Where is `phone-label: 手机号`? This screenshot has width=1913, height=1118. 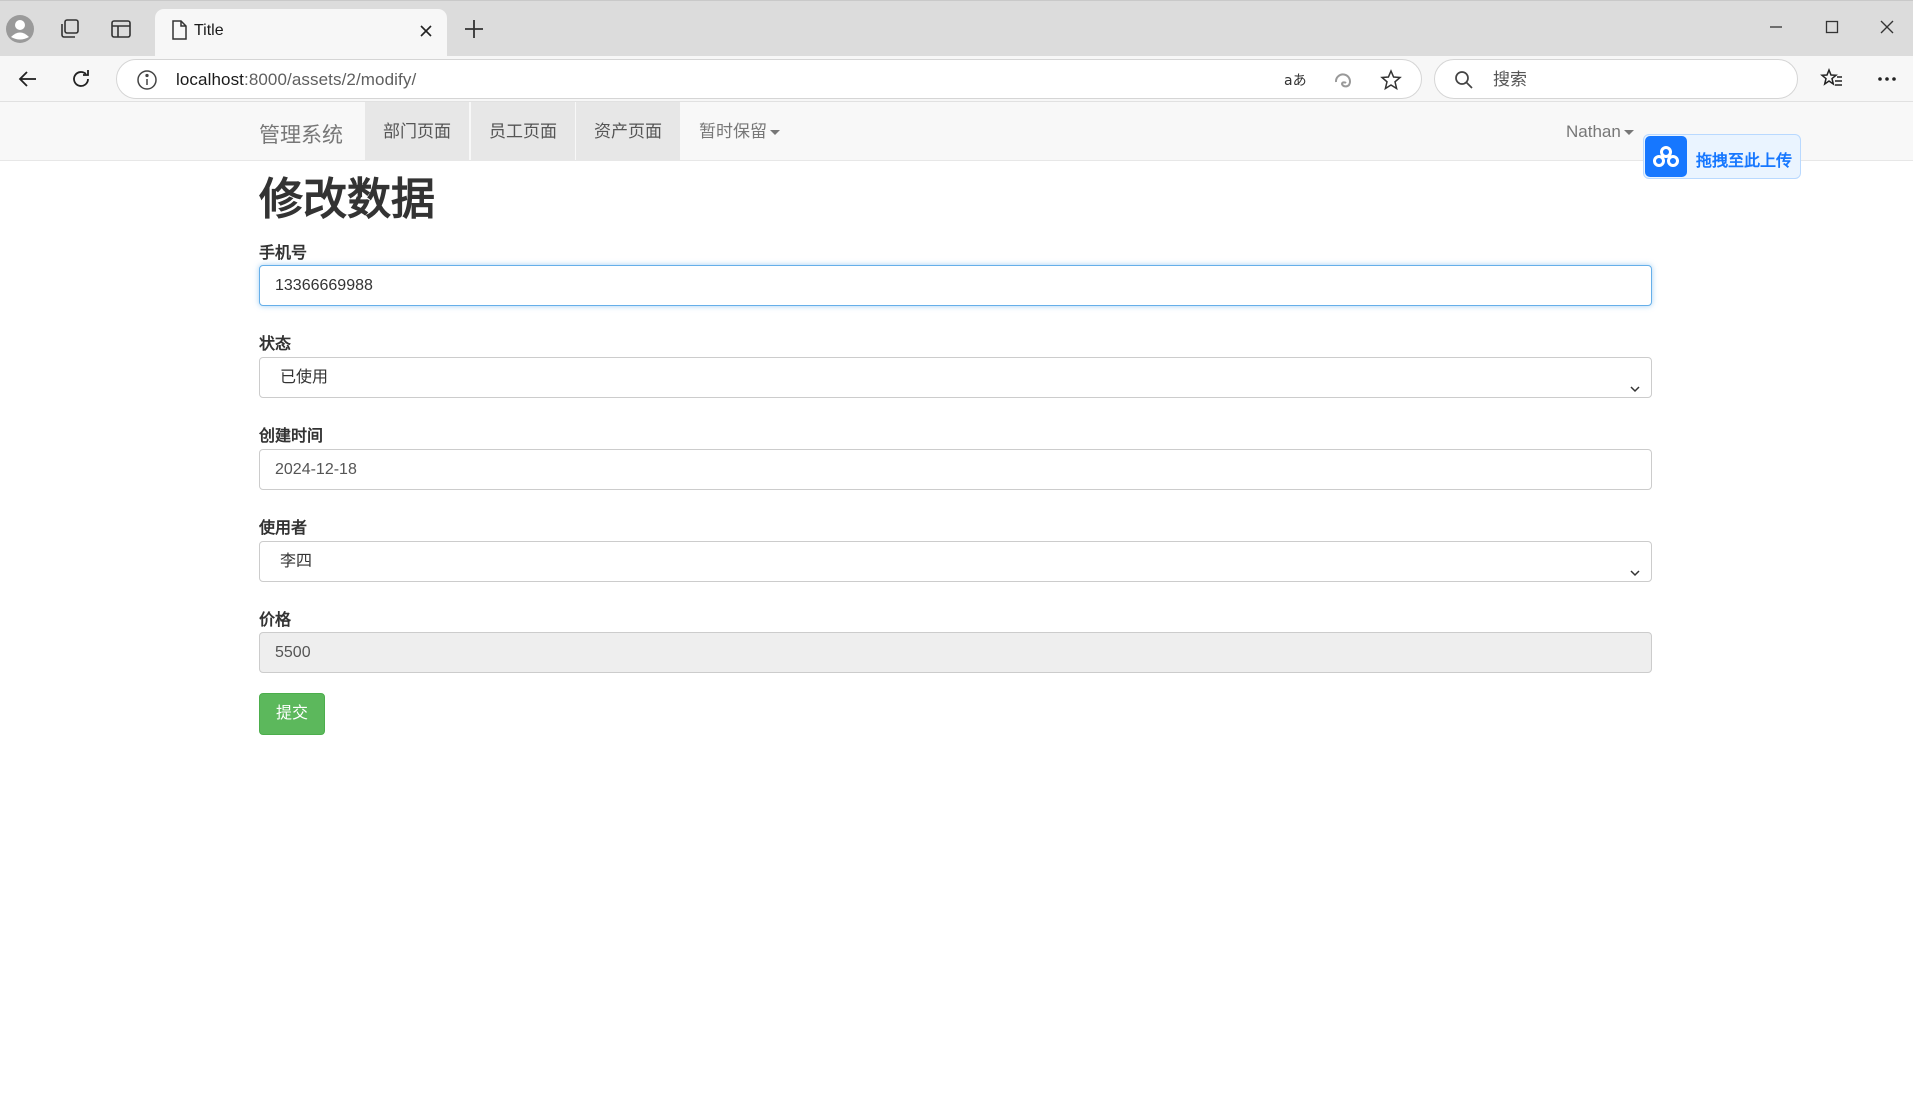
phone-label: 手机号 is located at coordinates (283, 253).